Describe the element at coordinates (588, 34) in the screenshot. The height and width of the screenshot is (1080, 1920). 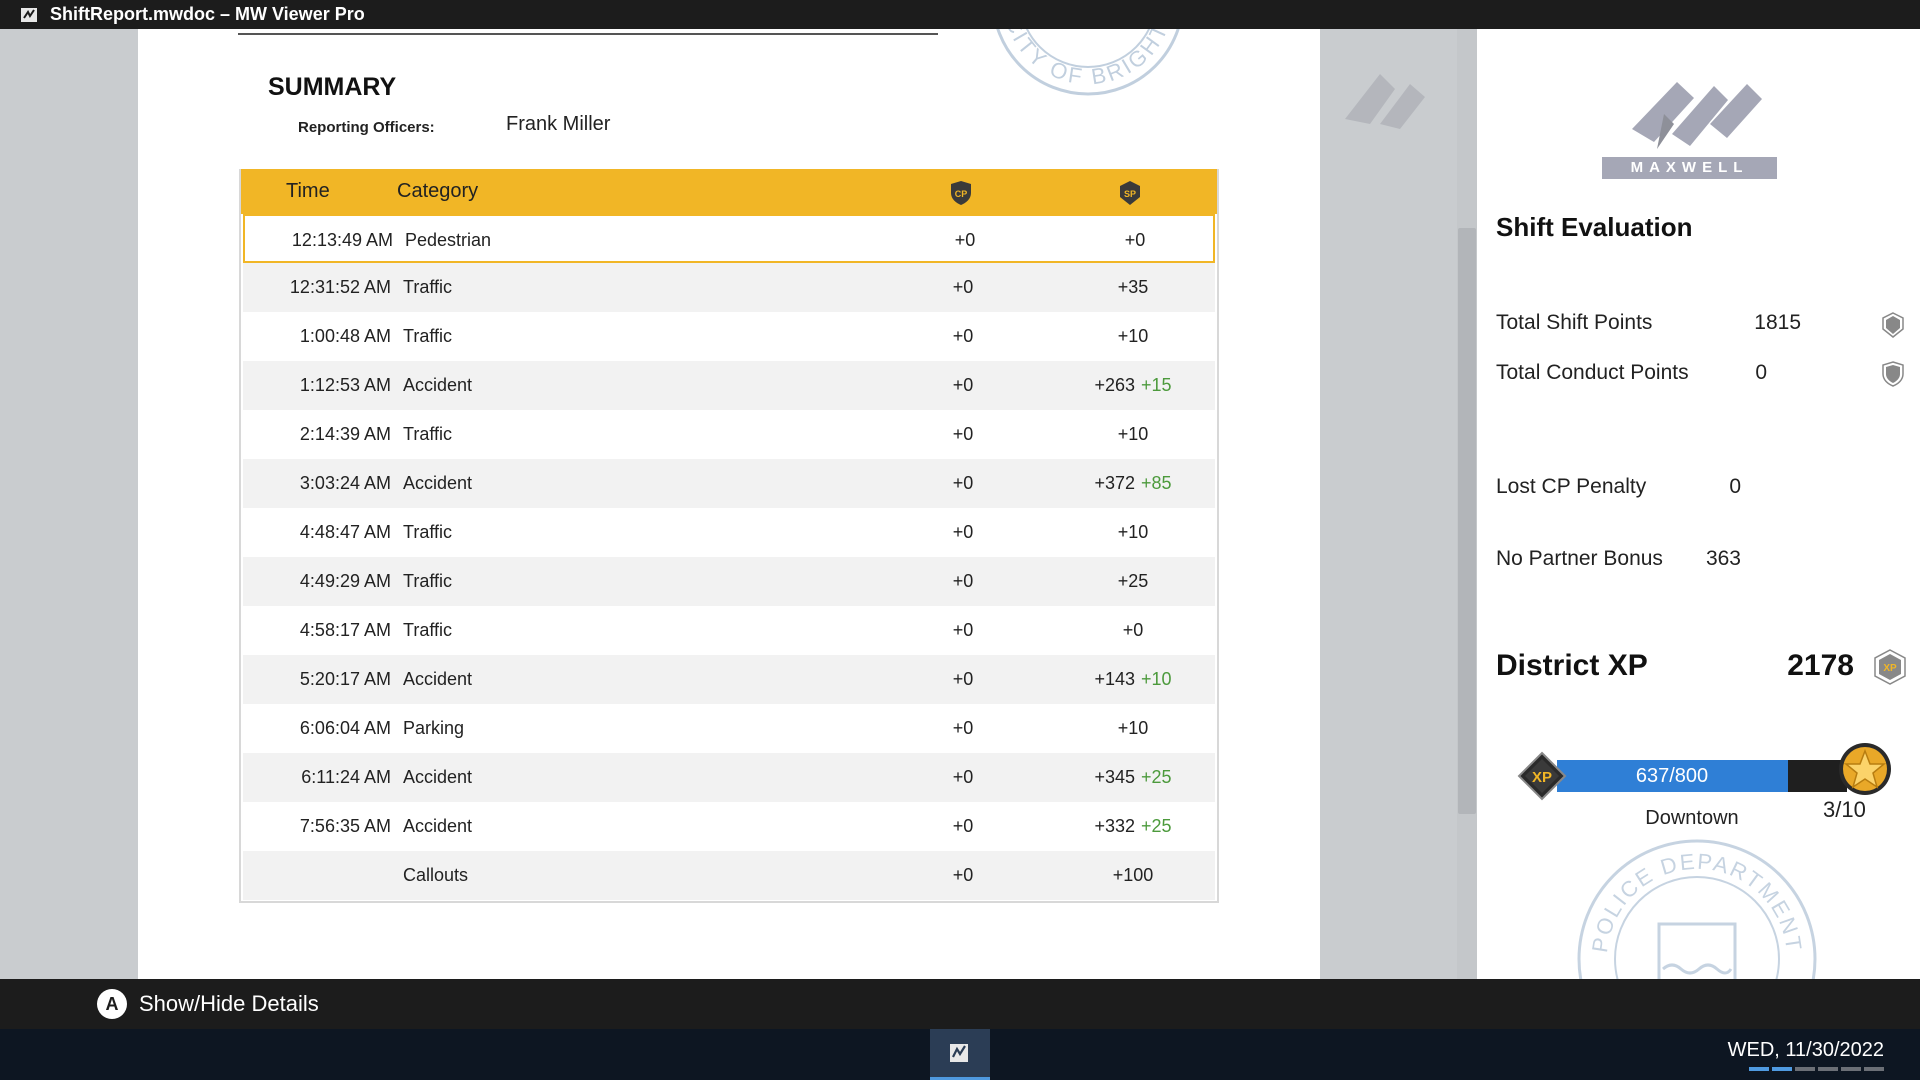
I see `top-rule` at that location.